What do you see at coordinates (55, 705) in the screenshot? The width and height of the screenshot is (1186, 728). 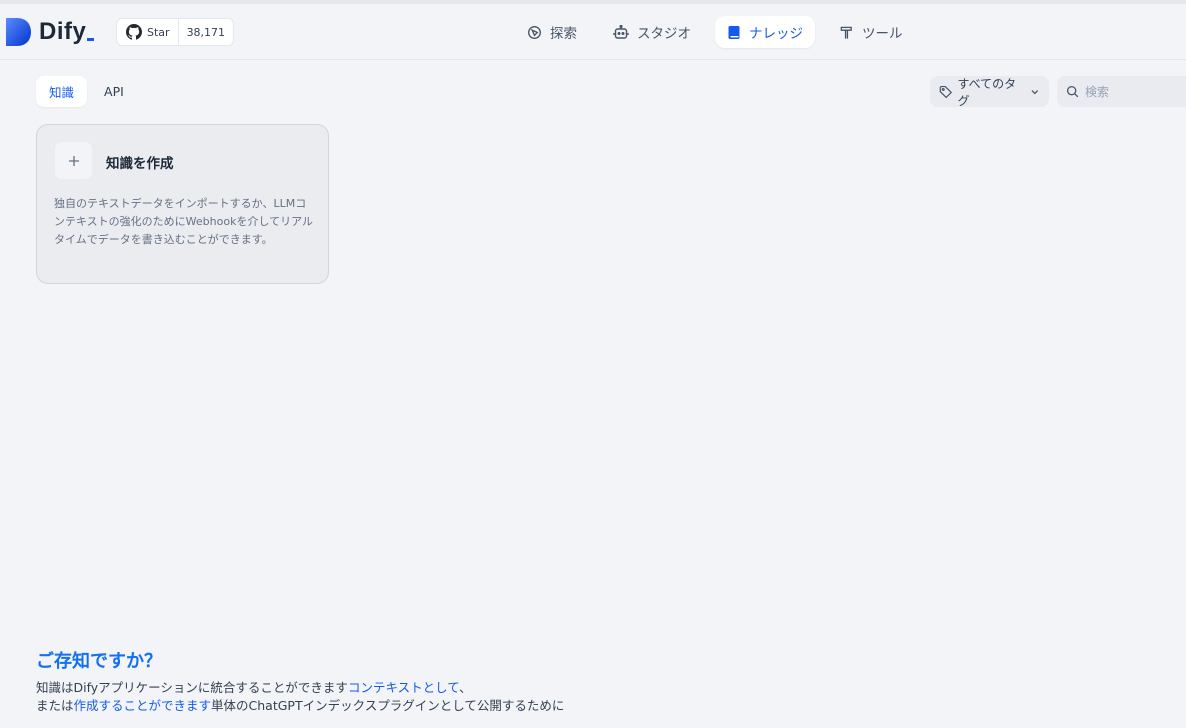 I see `tip-line-2-start: または` at bounding box center [55, 705].